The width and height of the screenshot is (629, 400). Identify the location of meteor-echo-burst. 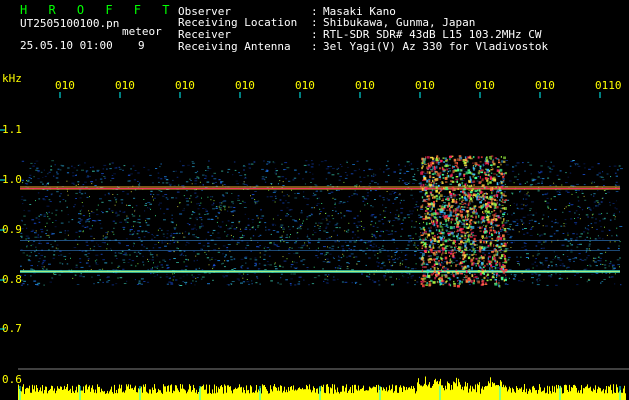
(464, 221).